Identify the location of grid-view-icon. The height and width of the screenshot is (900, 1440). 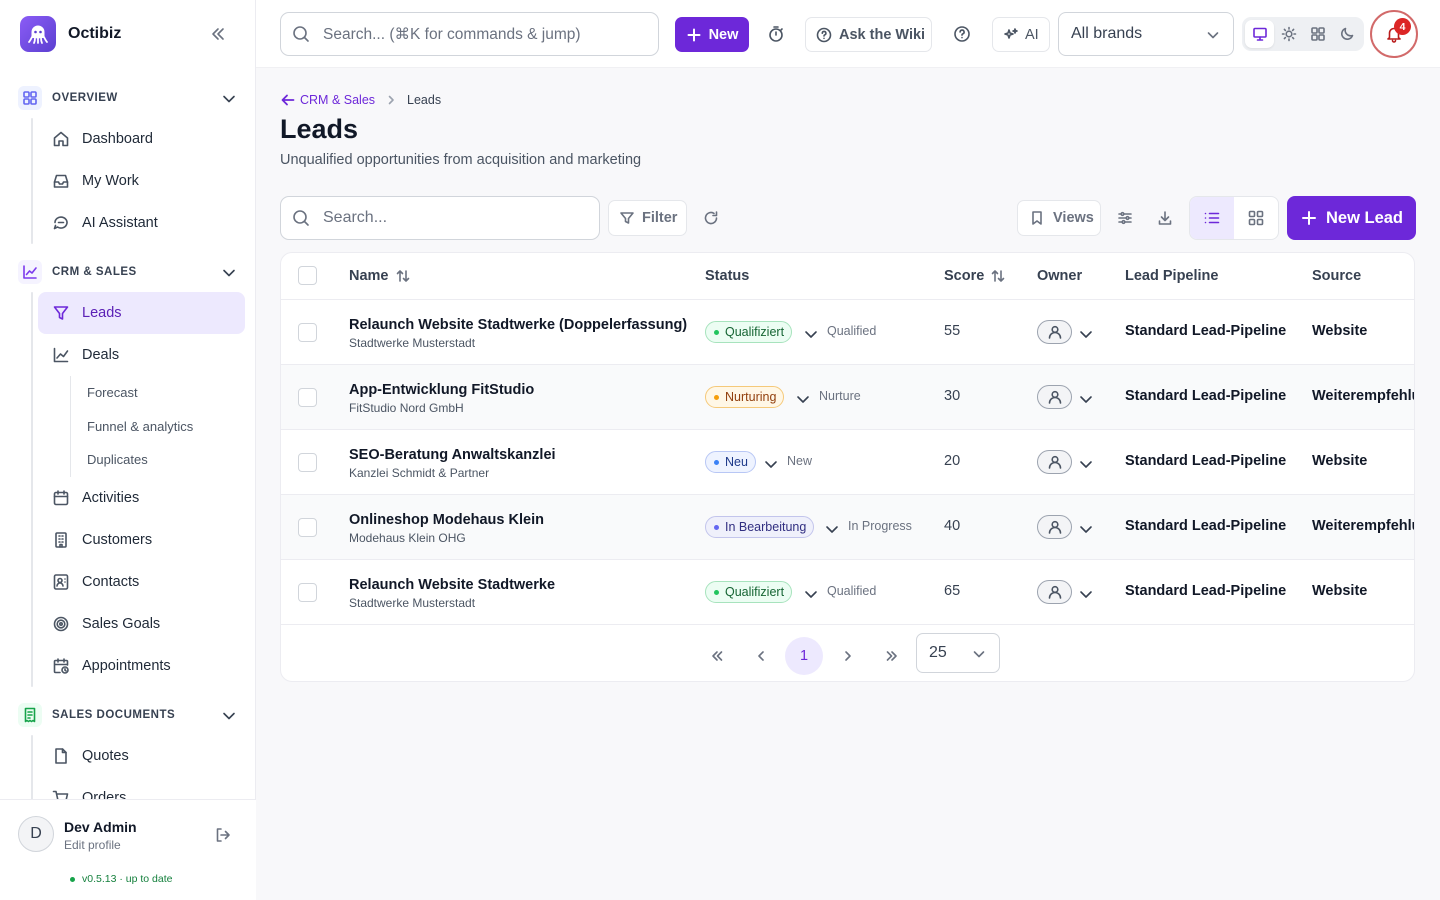
(1256, 218).